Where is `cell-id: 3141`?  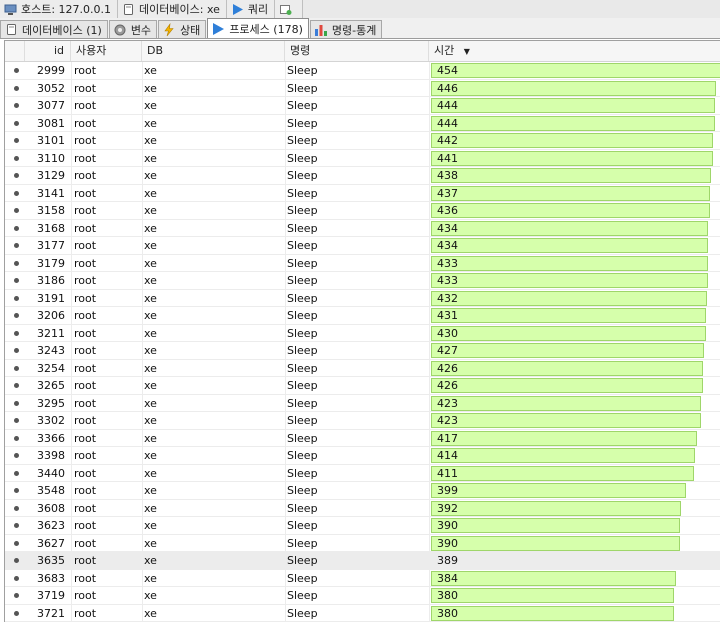 cell-id: 3141 is located at coordinates (45, 193).